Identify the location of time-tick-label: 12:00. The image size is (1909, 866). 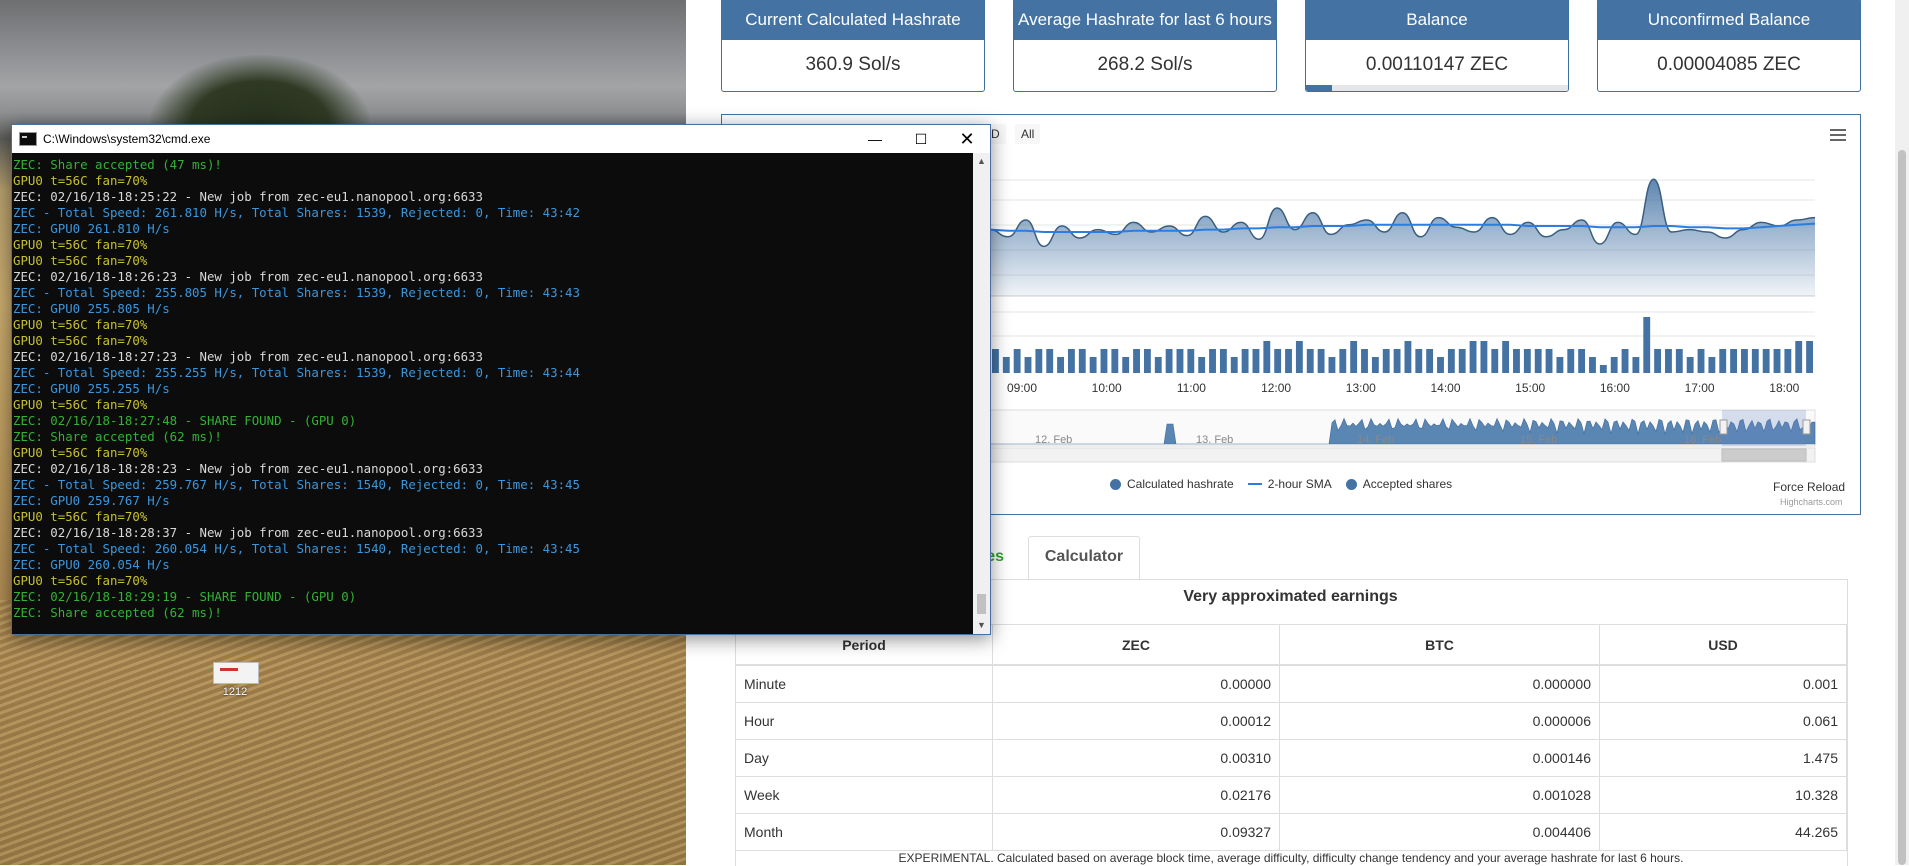
(1276, 388).